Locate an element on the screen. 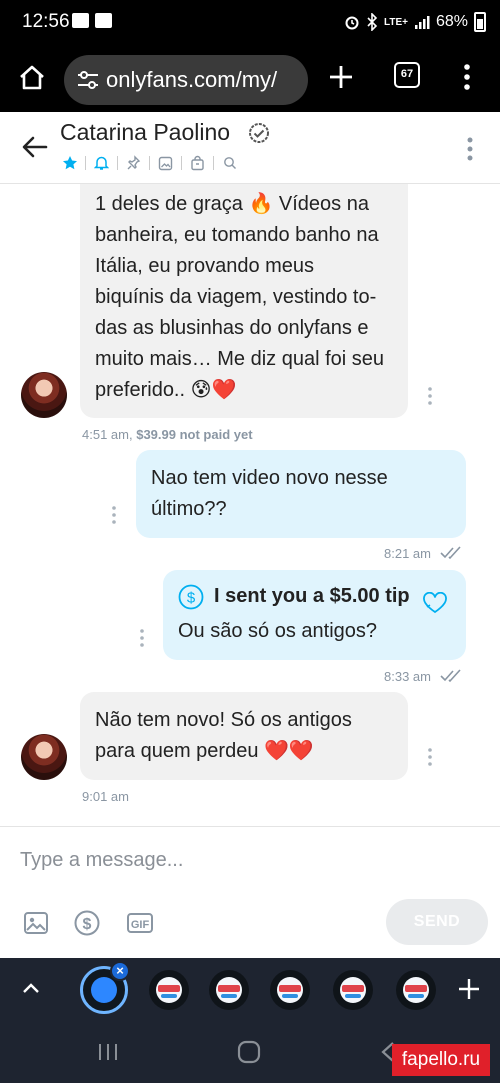 This screenshot has height=1083, width=500. chevron-up-icon is located at coordinates (31, 989).